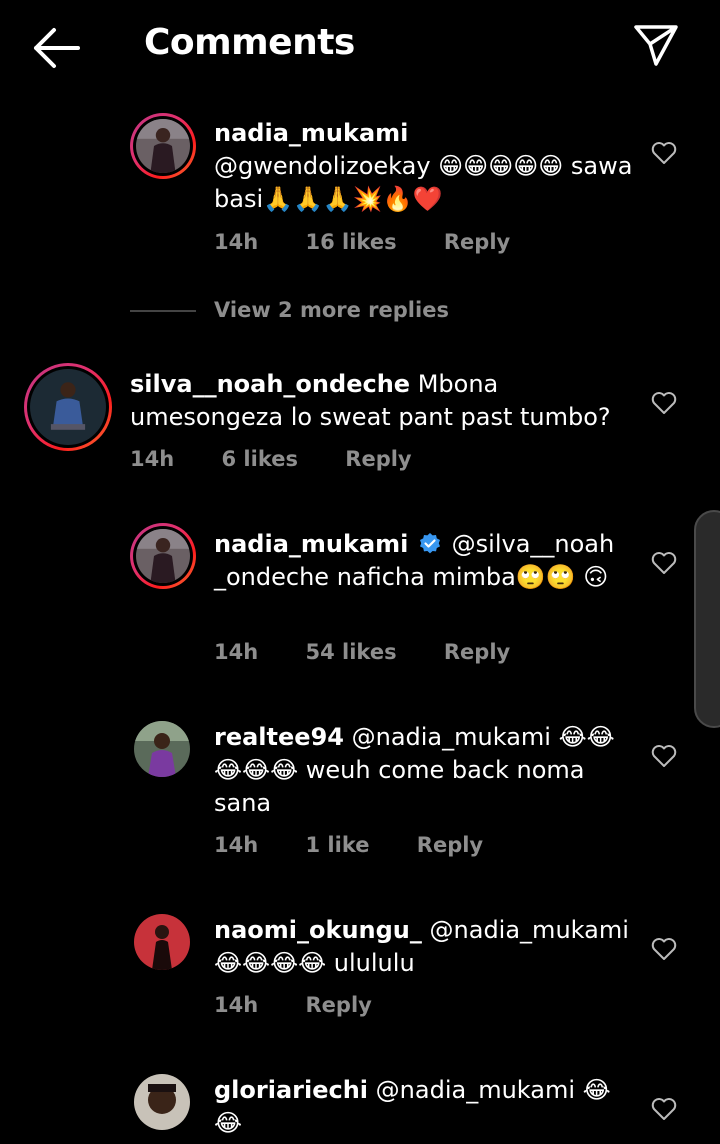 This screenshot has height=1144, width=720. Describe the element at coordinates (270, 384) in the screenshot. I see `comment-username: silva__noah_ondeche` at that location.